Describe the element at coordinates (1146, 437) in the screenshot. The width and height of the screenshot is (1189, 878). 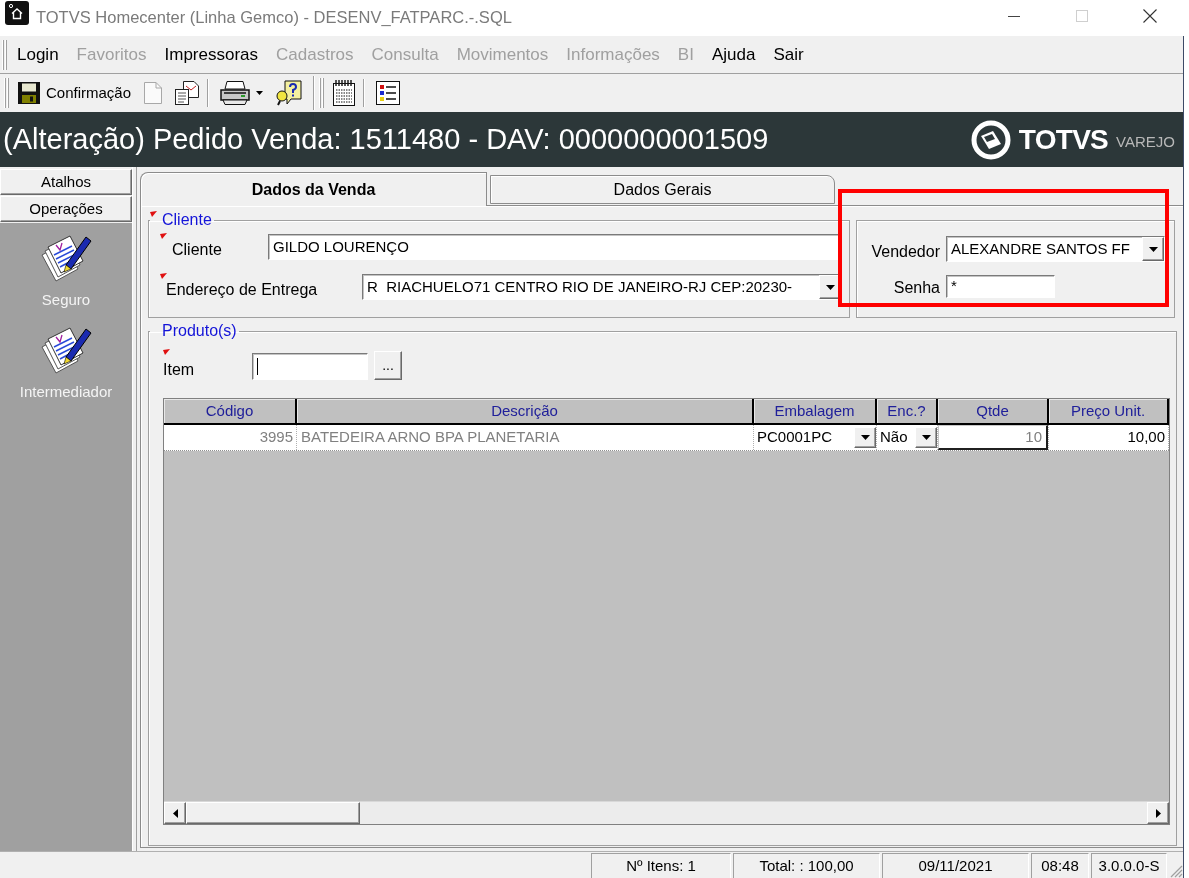
I see `table-cell-text: 10,00` at that location.